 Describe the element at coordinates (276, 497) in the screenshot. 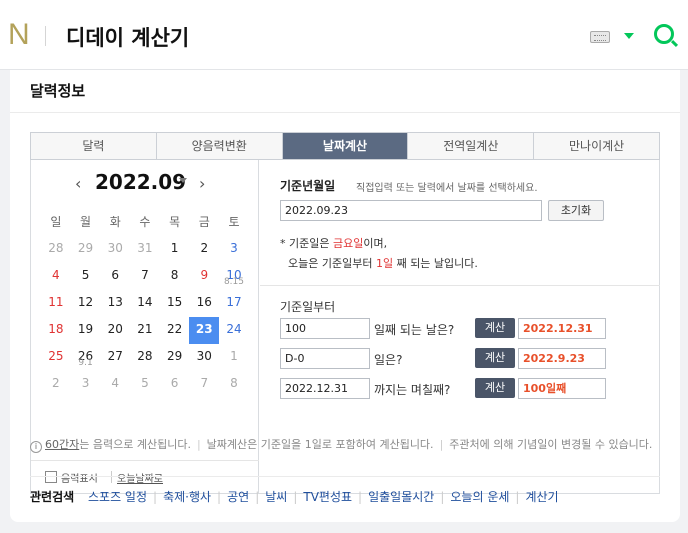

I see `related-link: 날씨` at that location.